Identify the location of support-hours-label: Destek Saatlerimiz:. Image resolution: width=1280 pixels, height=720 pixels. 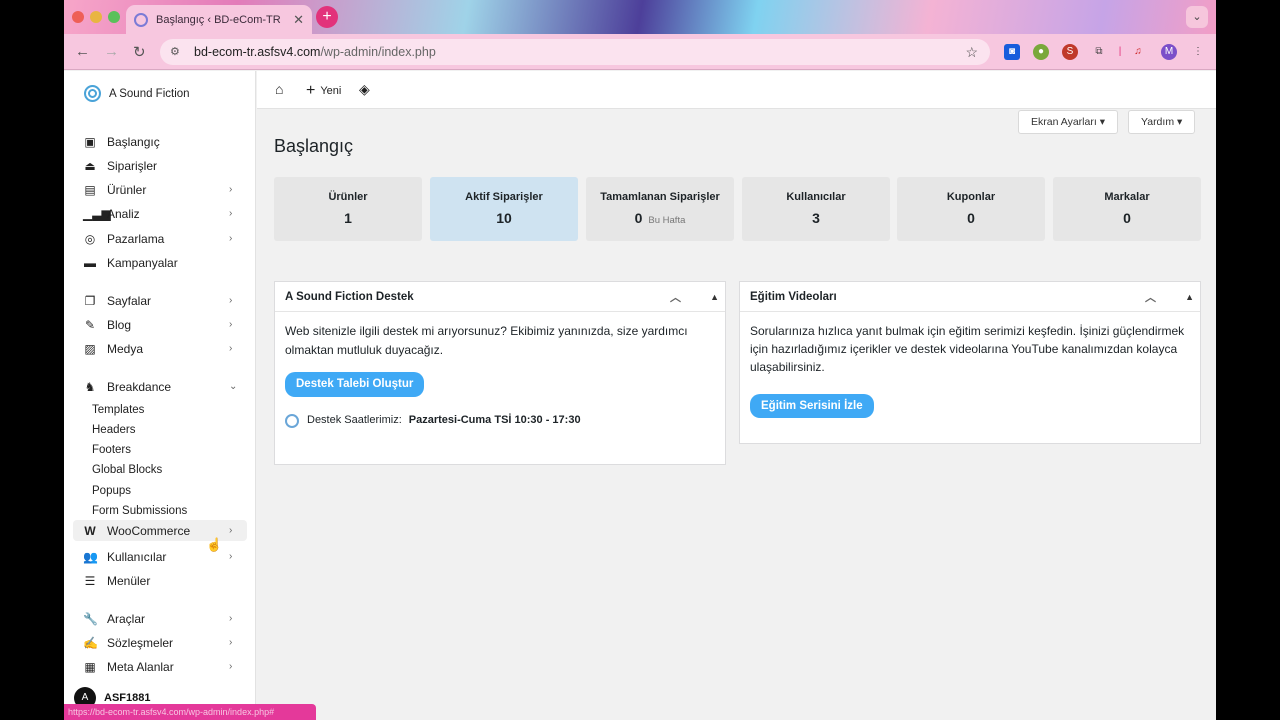
(354, 420).